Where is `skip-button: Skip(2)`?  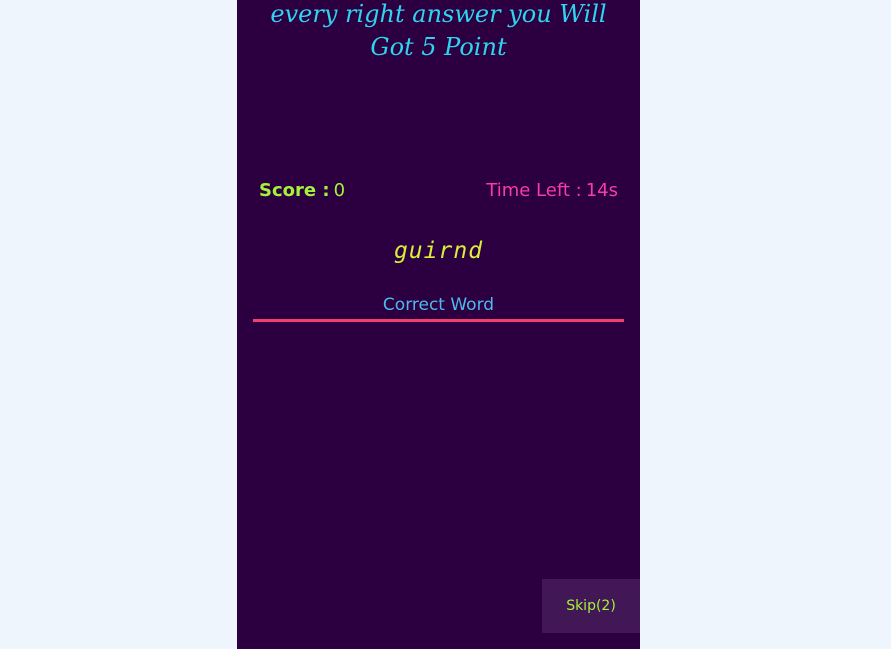
skip-button: Skip(2) is located at coordinates (591, 606).